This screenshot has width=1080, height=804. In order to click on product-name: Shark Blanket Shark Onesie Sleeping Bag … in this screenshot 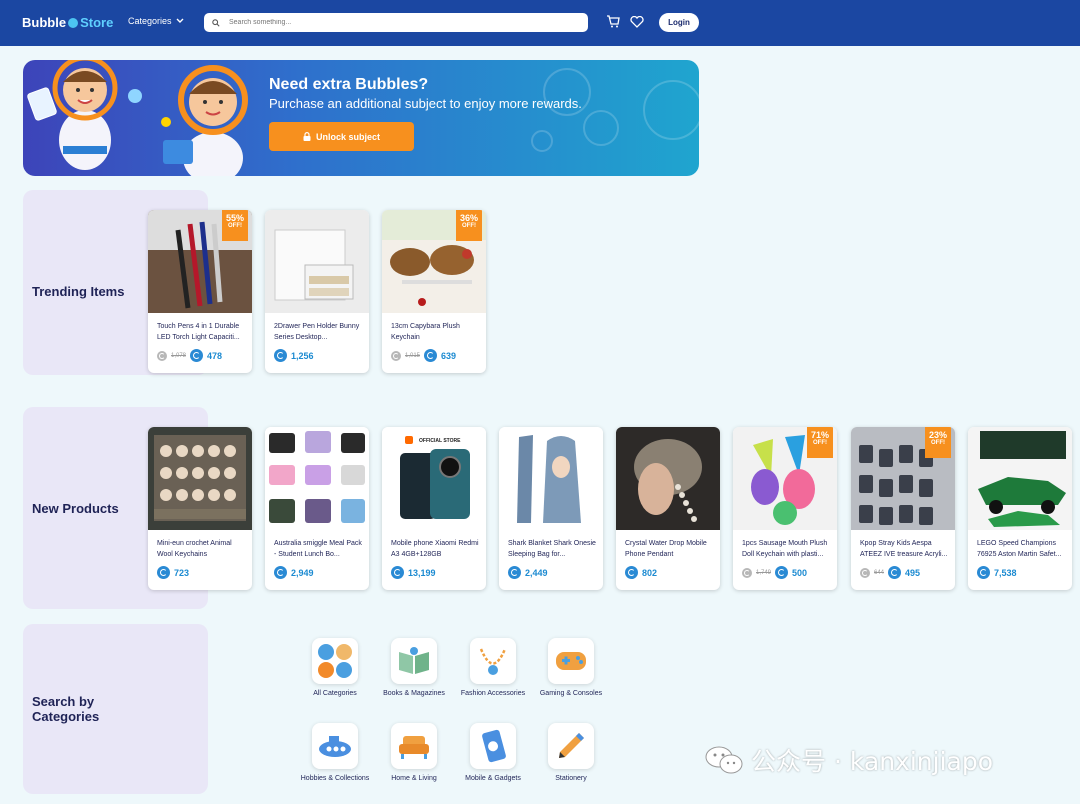, I will do `click(552, 549)`.